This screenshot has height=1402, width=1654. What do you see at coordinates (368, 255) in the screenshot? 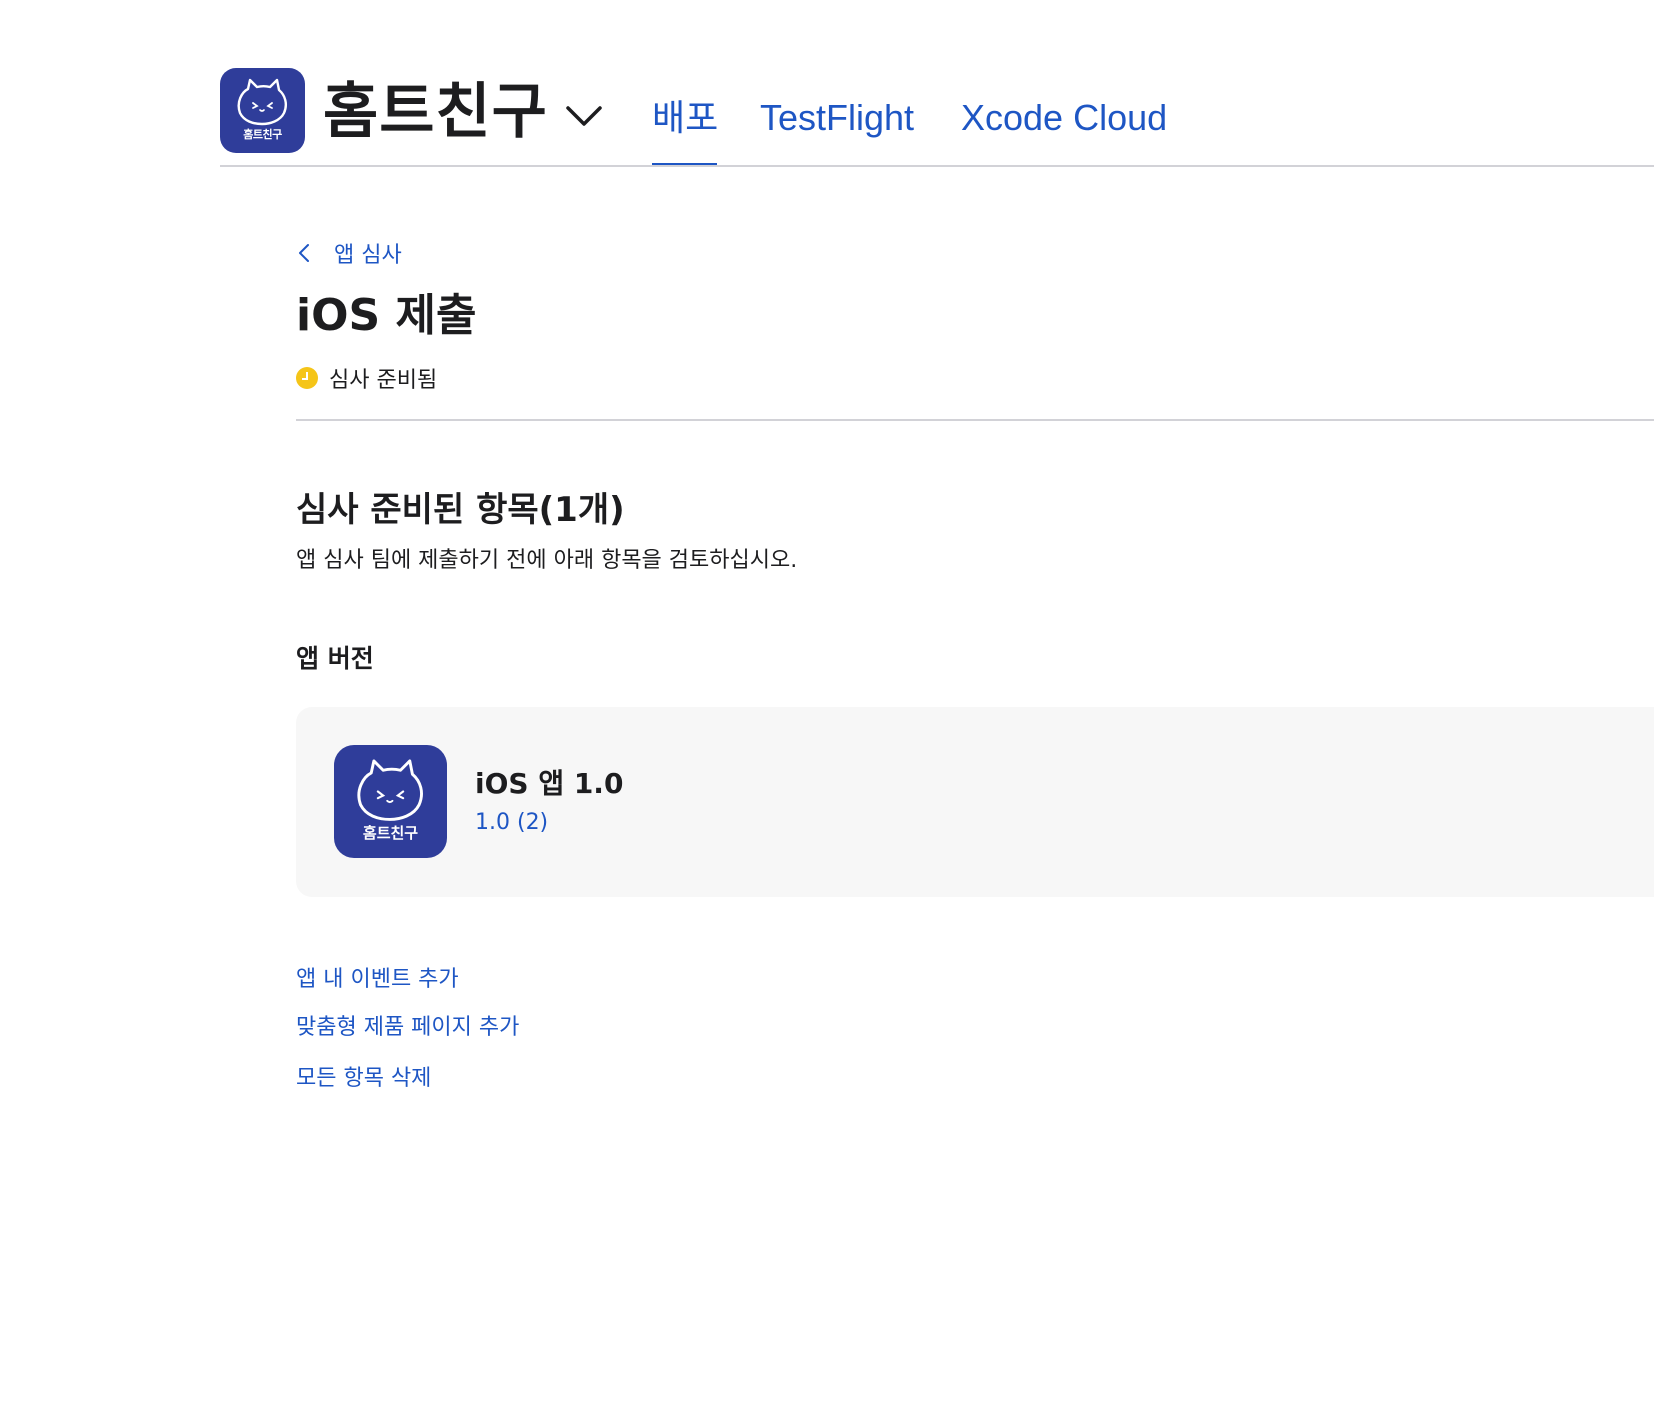
I see `breadcrumb-label: 앱 심사` at bounding box center [368, 255].